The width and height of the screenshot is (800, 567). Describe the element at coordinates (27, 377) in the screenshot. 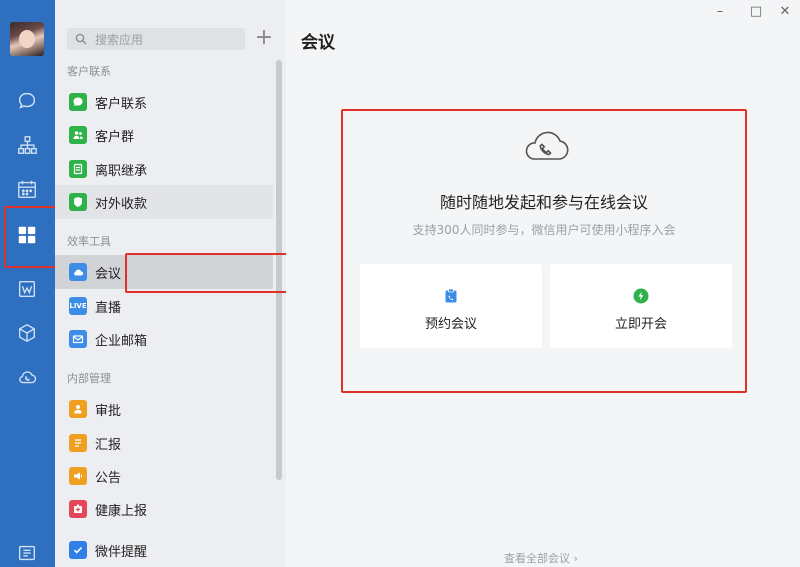

I see `cloud-call-icon` at that location.